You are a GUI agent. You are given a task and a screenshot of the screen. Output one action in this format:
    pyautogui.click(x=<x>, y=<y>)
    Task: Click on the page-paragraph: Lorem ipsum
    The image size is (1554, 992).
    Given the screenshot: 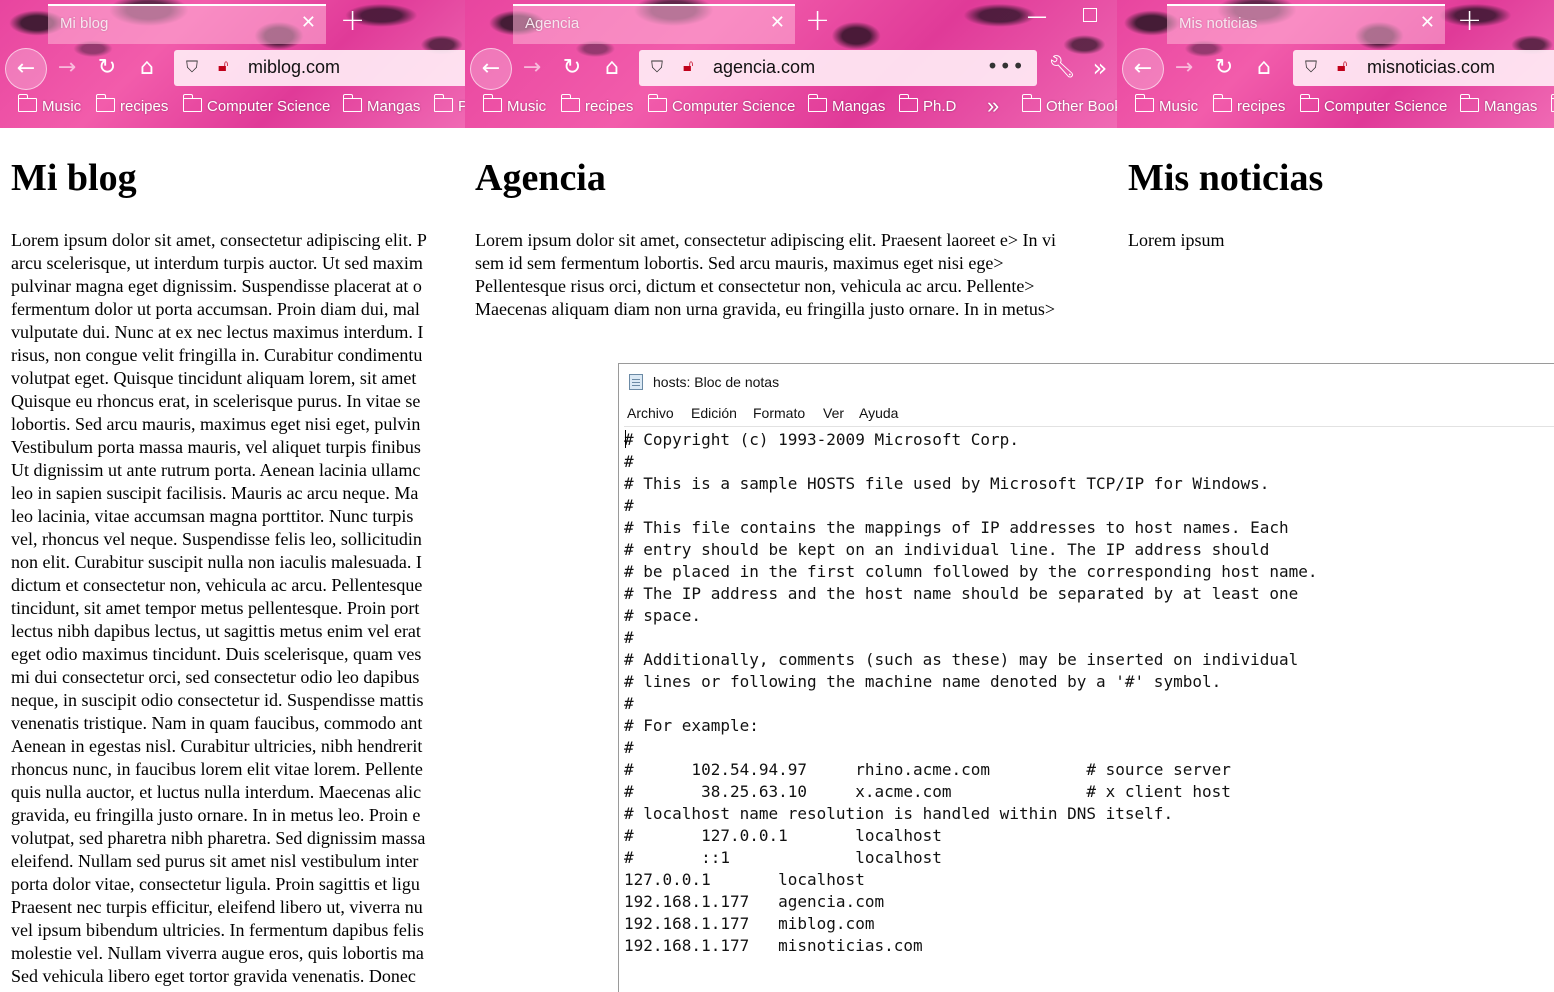 What is the action you would take?
    pyautogui.click(x=1176, y=240)
    